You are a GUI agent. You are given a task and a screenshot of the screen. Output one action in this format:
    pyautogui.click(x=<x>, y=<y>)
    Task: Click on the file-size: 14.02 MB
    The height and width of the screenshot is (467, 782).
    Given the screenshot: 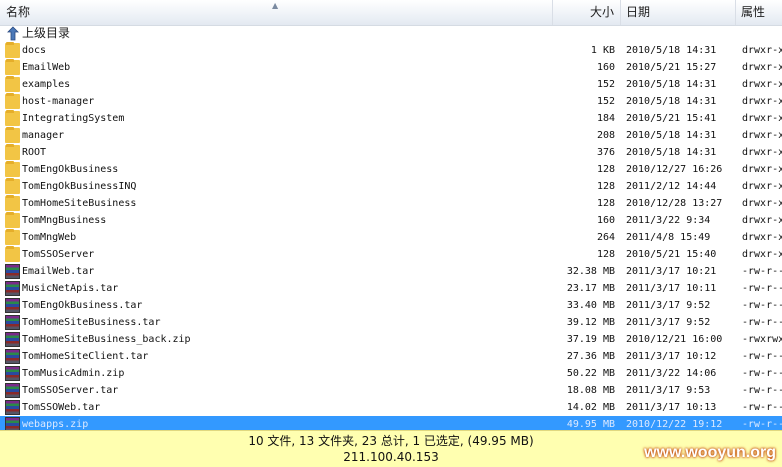 What is the action you would take?
    pyautogui.click(x=590, y=407)
    